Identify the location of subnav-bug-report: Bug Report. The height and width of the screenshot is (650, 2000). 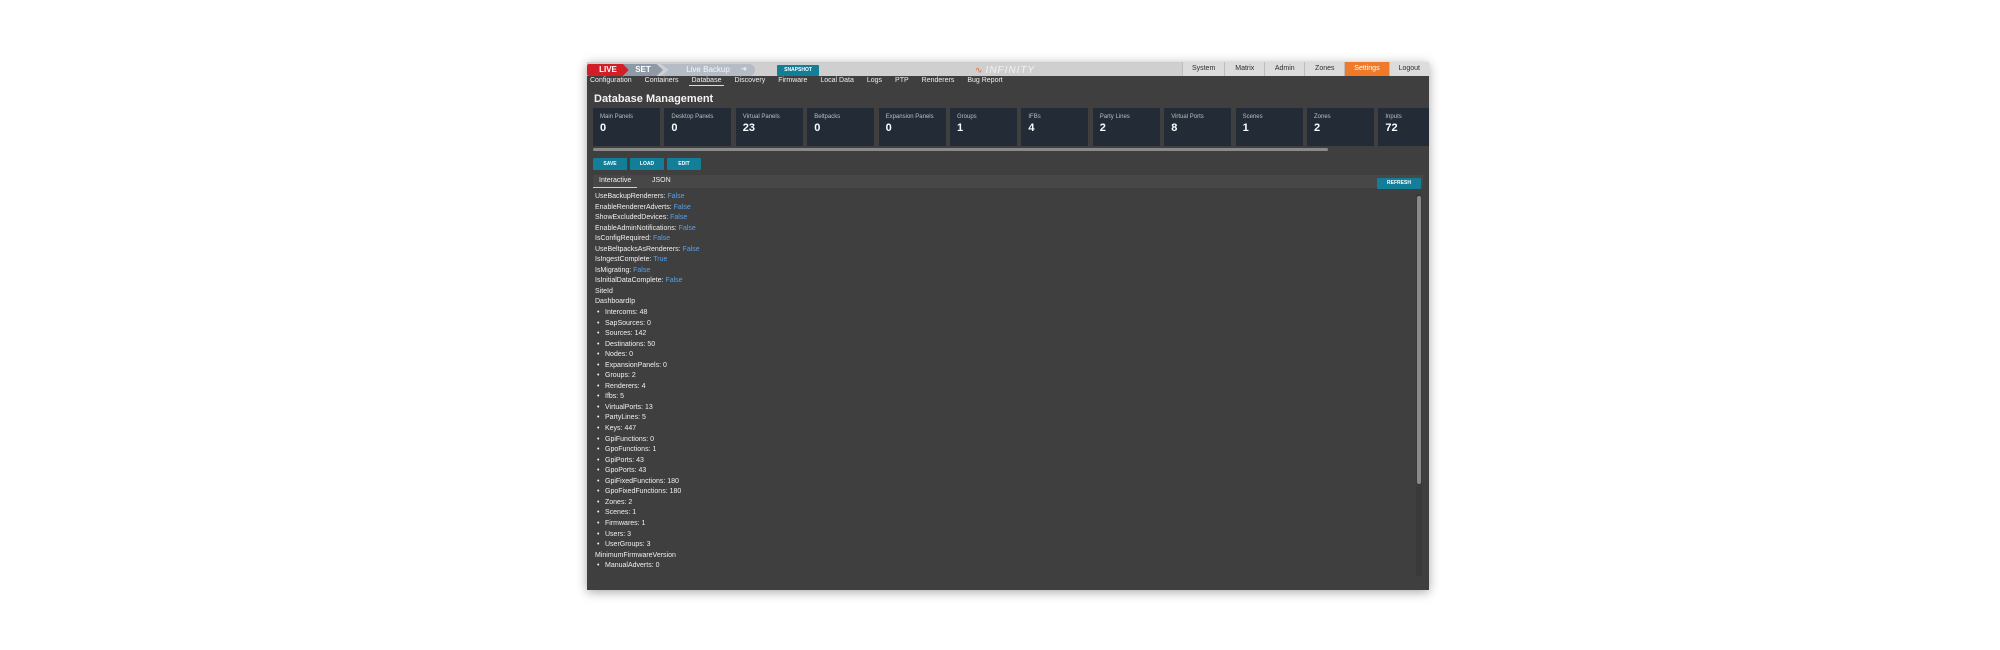
(984, 81).